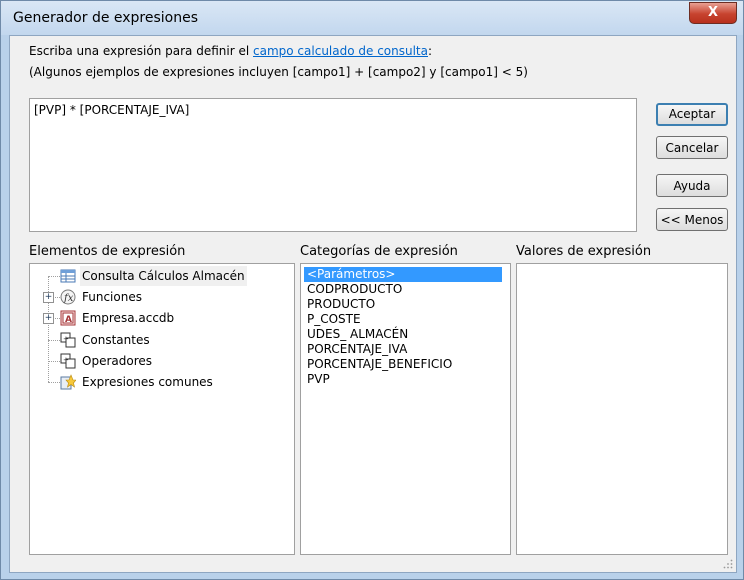 The width and height of the screenshot is (744, 580). Describe the element at coordinates (112, 110) in the screenshot. I see `expression-text: [PVP] * [PORCENTAJE_IVA]` at that location.